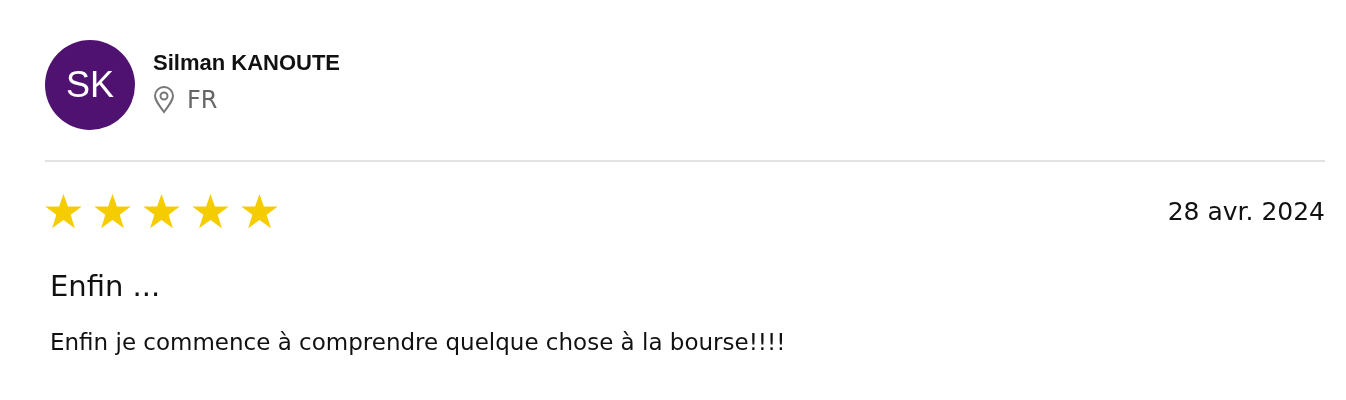 The width and height of the screenshot is (1346, 400). What do you see at coordinates (247, 63) in the screenshot?
I see `reviewer-name: Silman KANOUTE` at bounding box center [247, 63].